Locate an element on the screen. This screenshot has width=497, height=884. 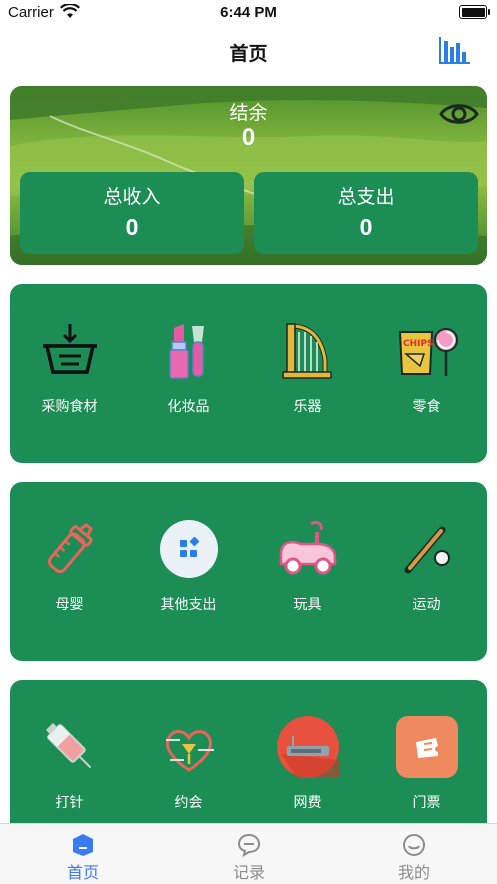
total-expense-box: 总支出 0 is located at coordinates (366, 213).